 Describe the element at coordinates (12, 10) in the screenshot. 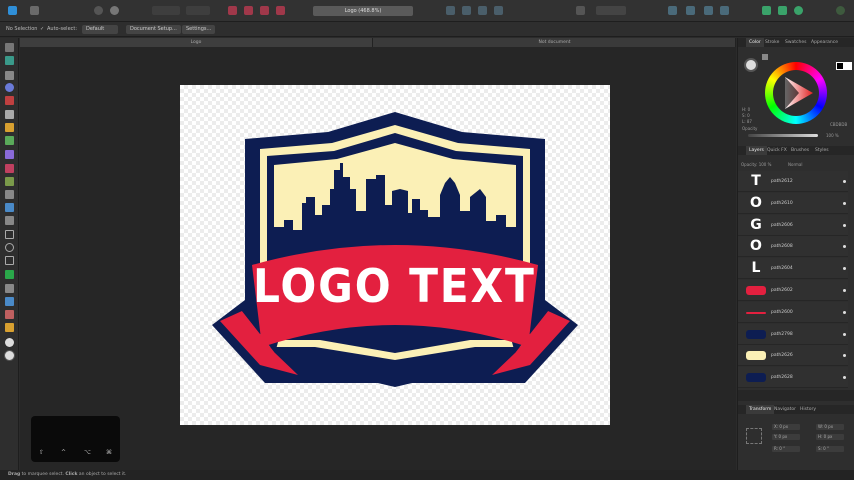

I see `persona-designer-icon` at that location.